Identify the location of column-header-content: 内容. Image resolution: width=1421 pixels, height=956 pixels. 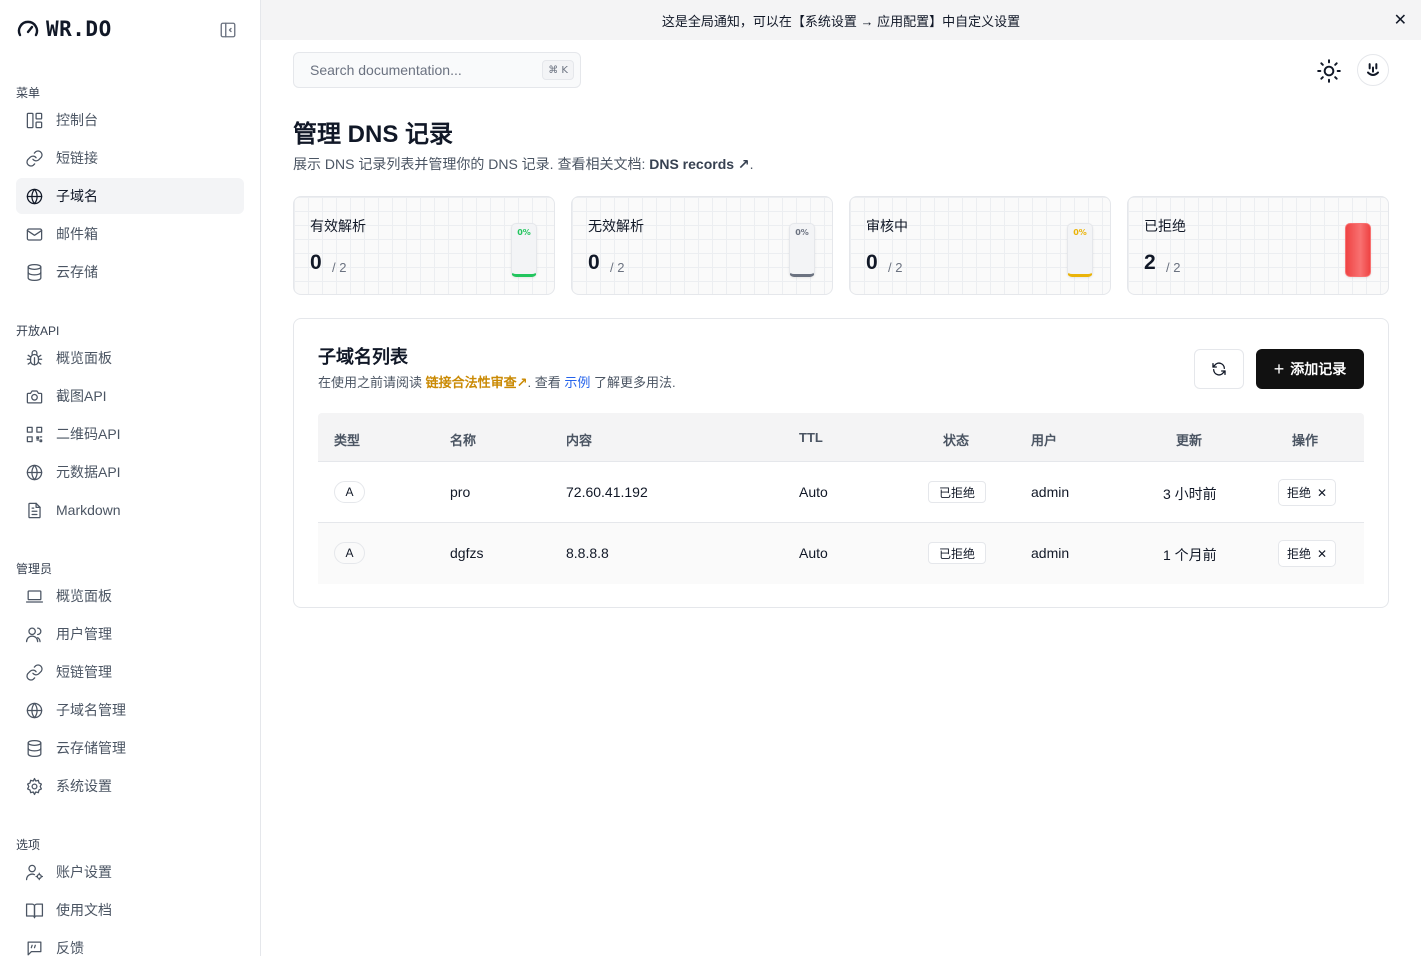
(579, 440).